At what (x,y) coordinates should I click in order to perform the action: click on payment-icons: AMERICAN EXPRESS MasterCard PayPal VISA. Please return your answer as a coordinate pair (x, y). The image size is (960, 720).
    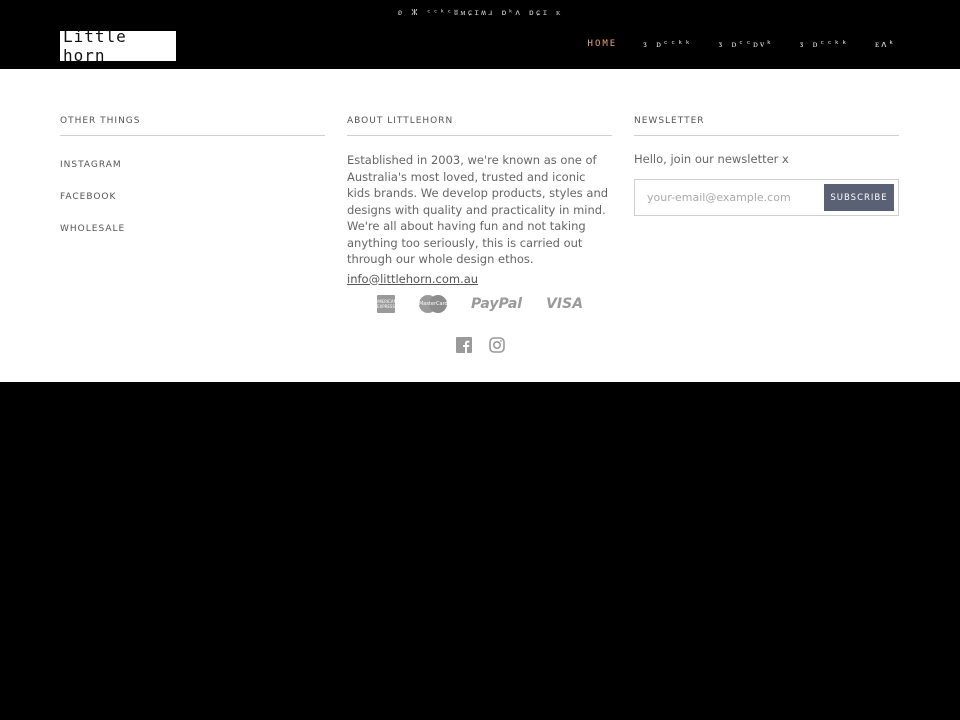
    Looking at the image, I should click on (480, 304).